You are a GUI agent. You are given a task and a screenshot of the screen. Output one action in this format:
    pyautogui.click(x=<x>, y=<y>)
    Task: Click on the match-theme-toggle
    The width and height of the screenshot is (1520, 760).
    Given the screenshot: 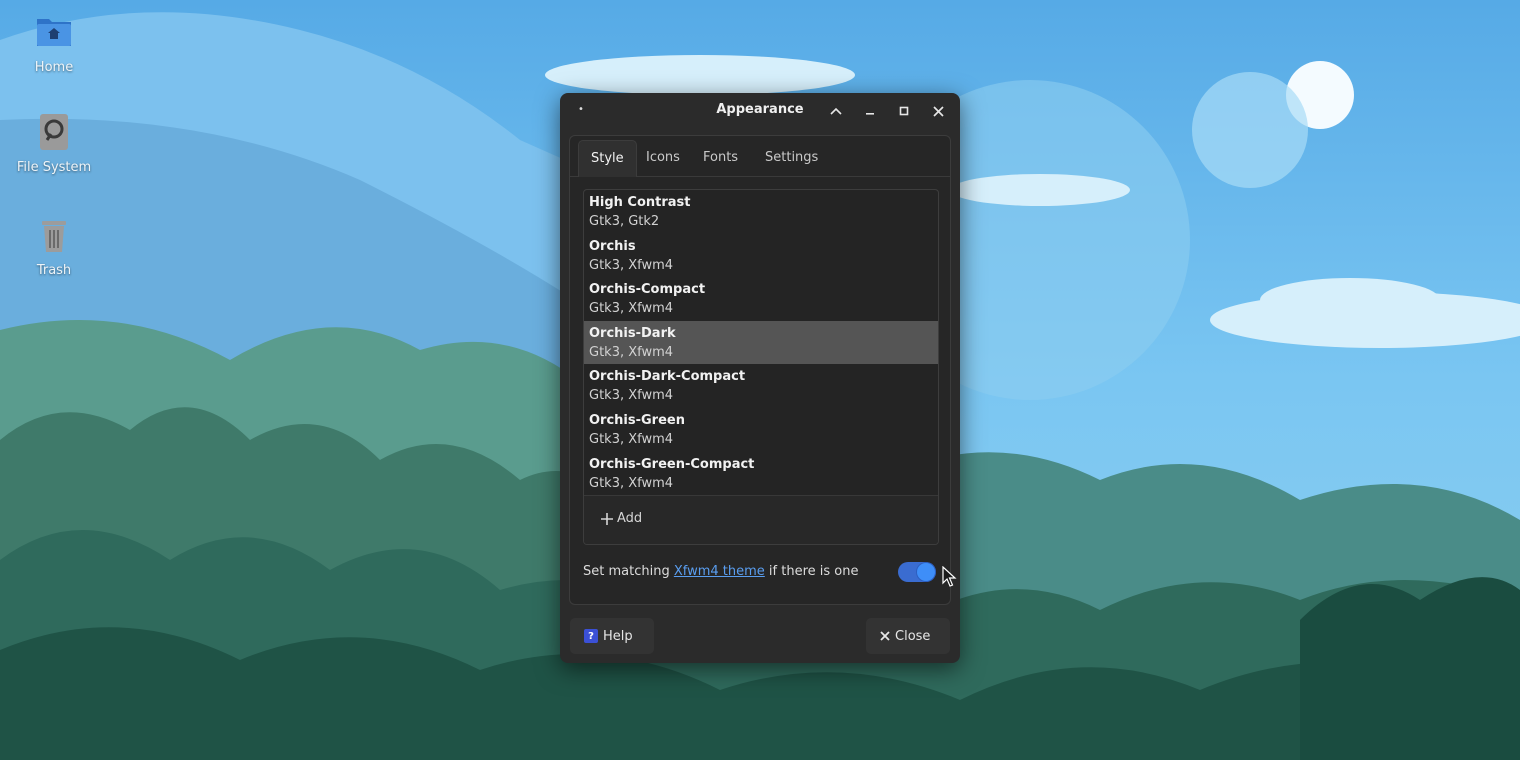 What is the action you would take?
    pyautogui.click(x=917, y=572)
    